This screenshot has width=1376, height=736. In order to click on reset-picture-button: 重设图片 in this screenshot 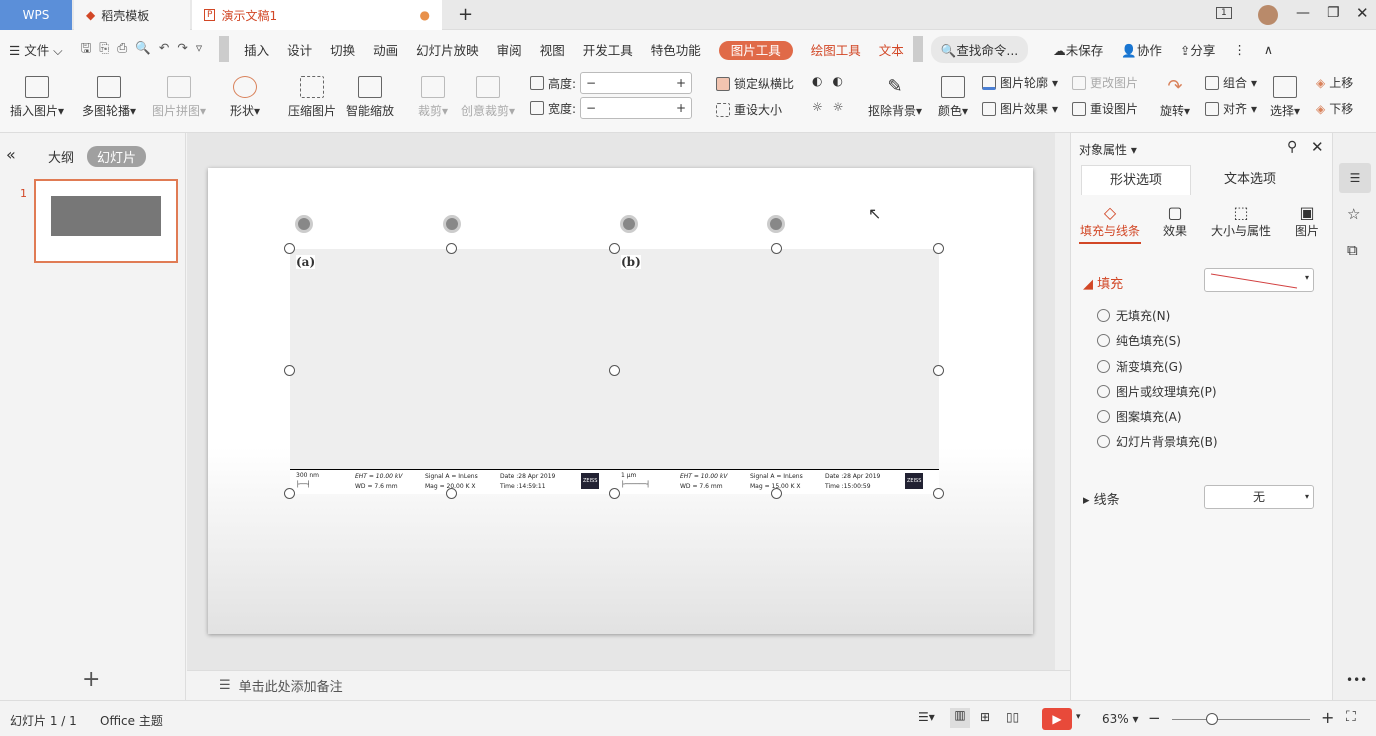, I will do `click(1105, 108)`.